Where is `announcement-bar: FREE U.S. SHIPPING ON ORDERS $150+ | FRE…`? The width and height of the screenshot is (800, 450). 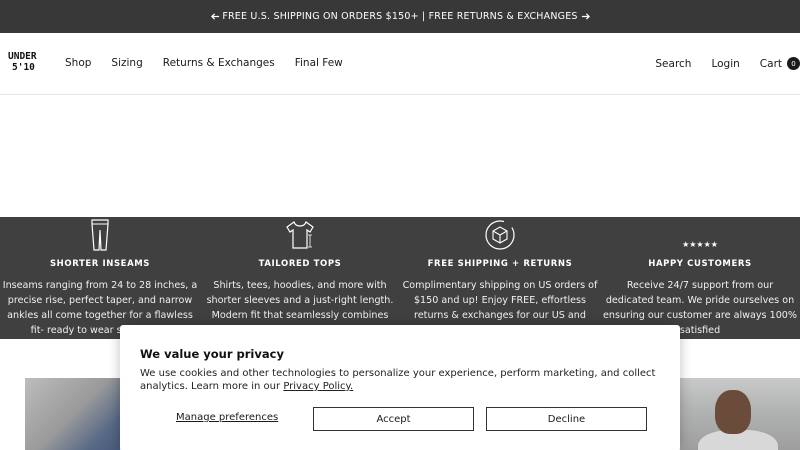 announcement-bar: FREE U.S. SHIPPING ON ORDERS $150+ | FRE… is located at coordinates (400, 16).